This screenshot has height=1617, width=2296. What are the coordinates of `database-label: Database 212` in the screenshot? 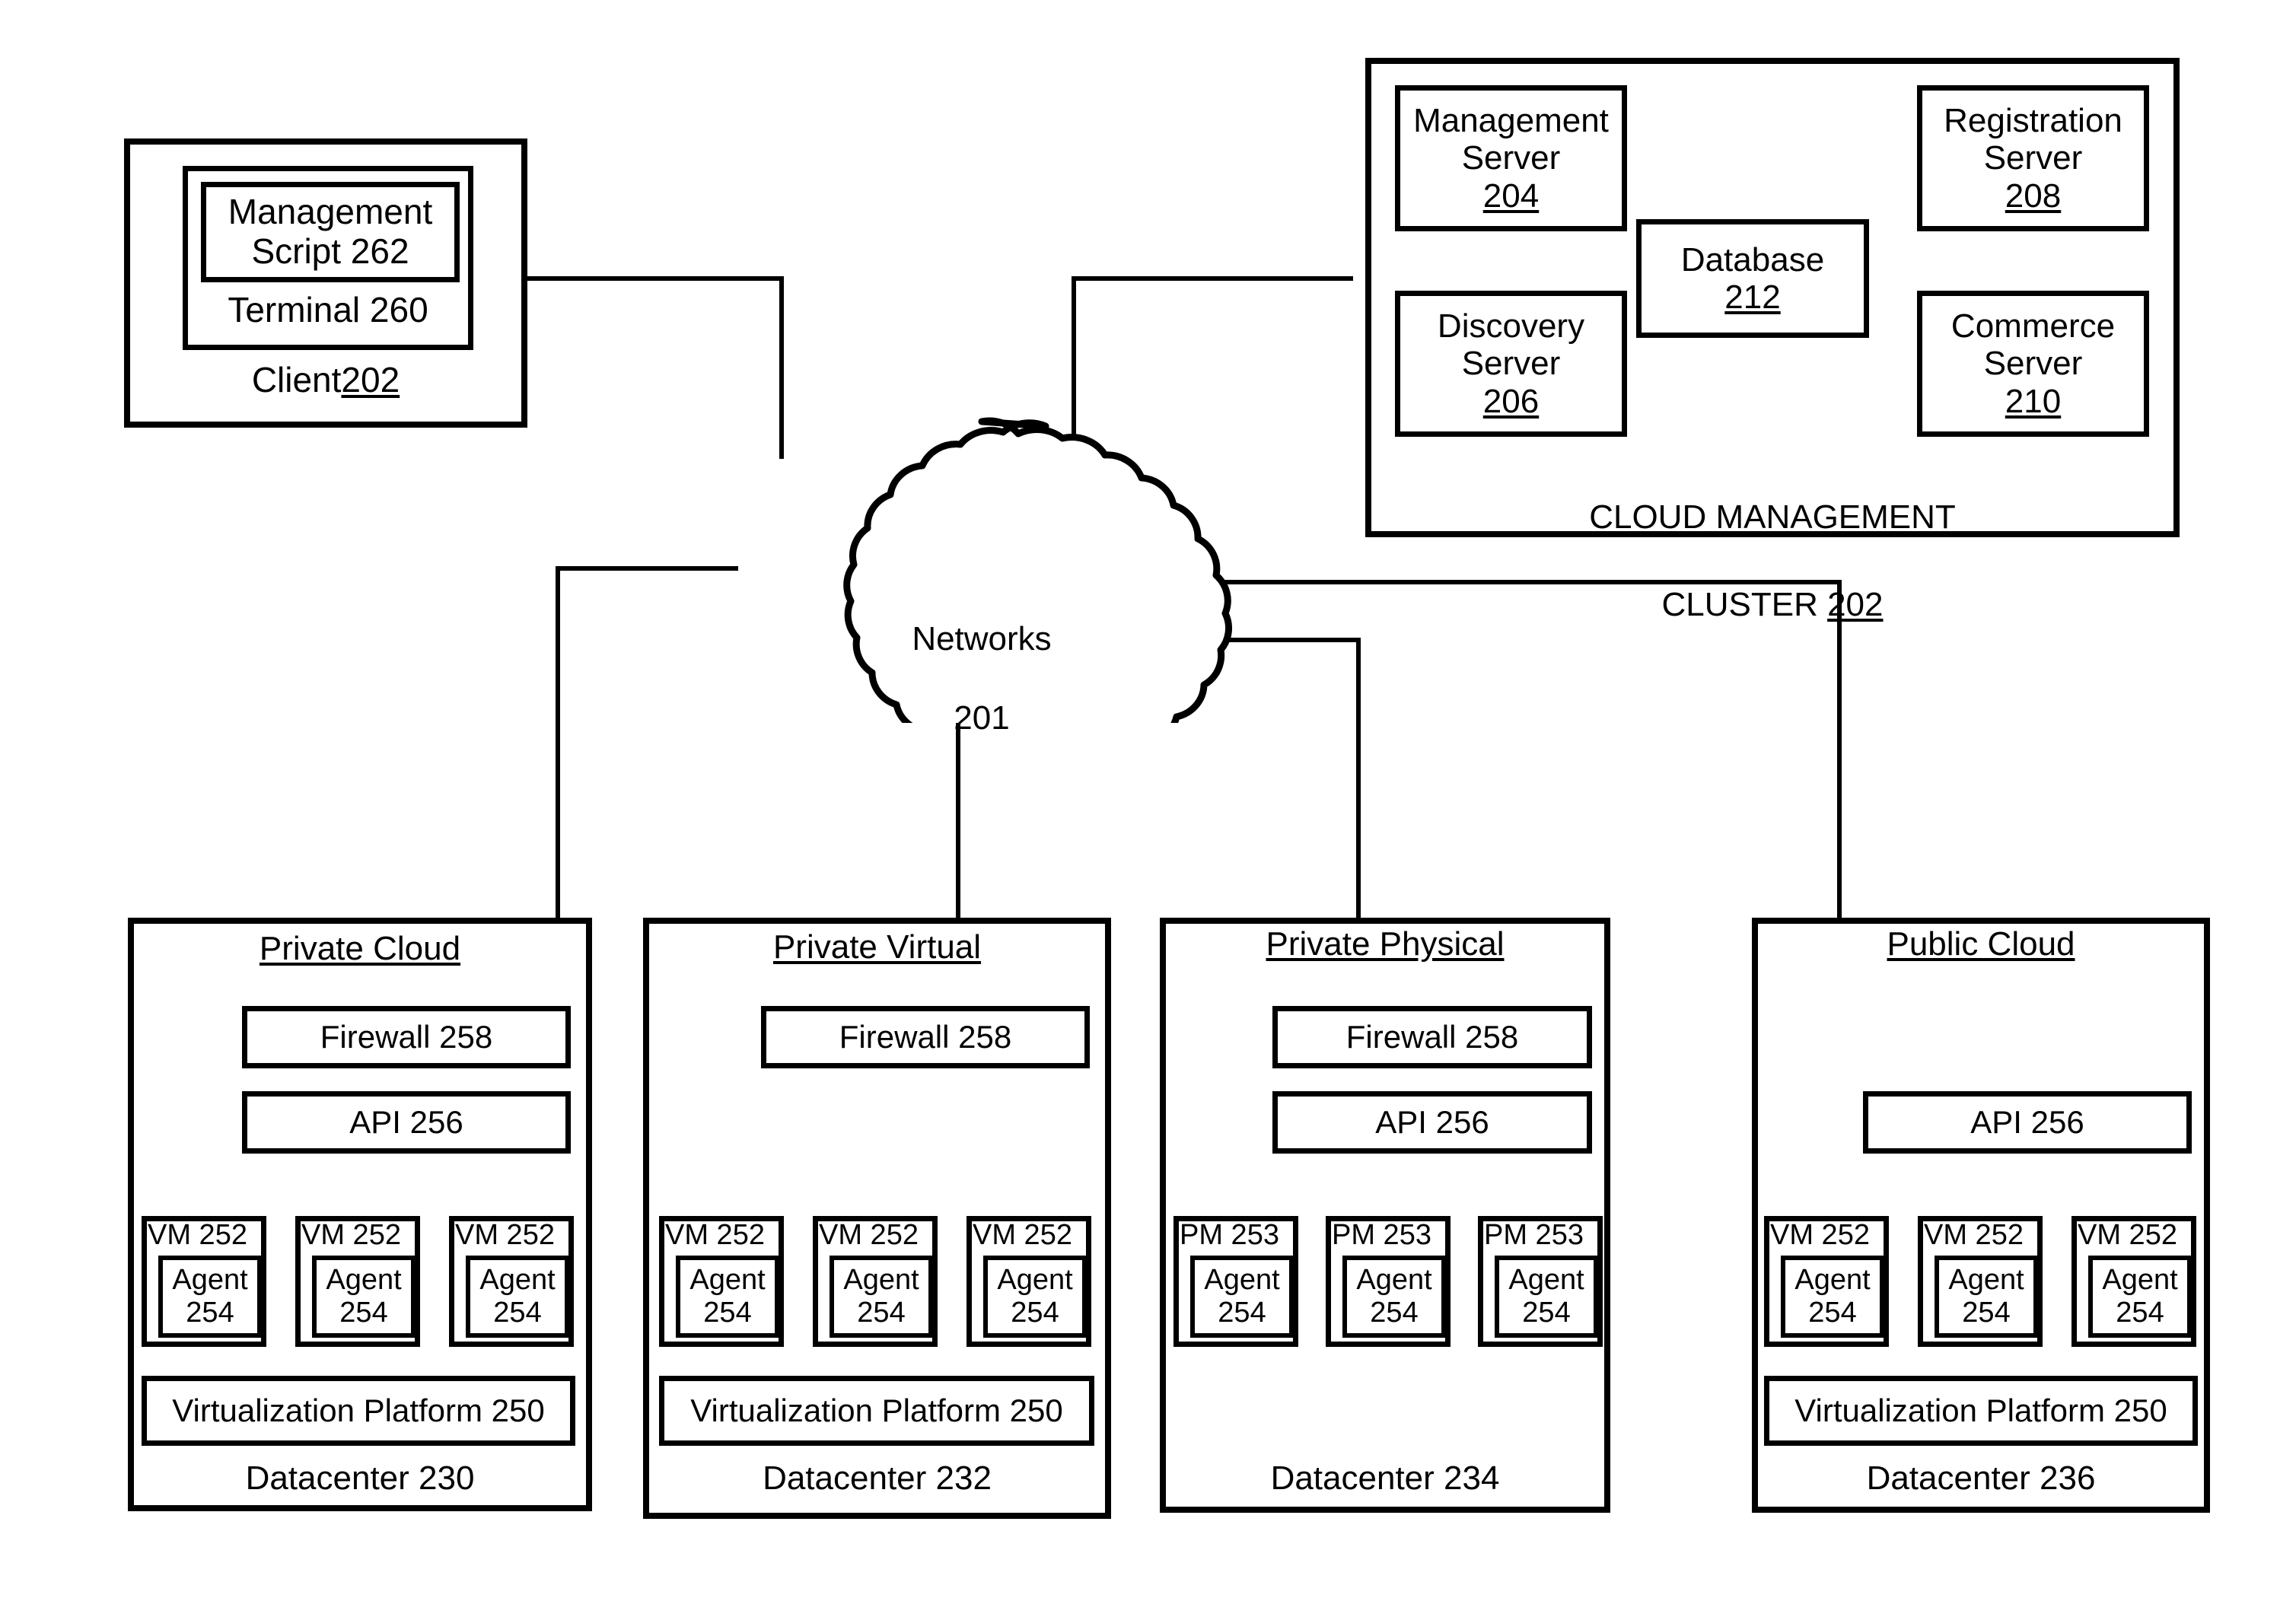 It's located at (1752, 278).